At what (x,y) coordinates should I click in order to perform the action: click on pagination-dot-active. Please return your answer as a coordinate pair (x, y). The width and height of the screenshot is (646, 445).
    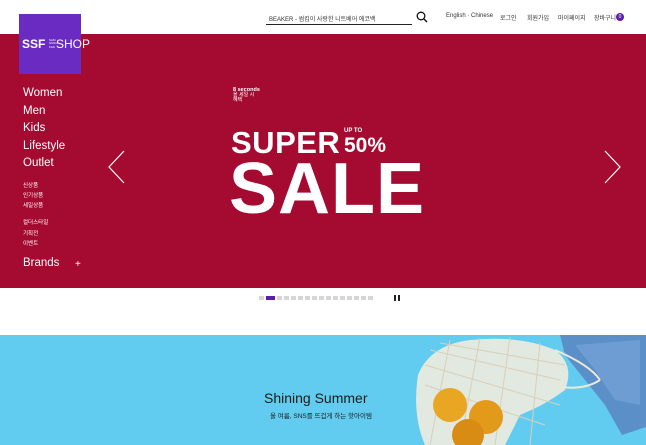
    Looking at the image, I should click on (270, 298).